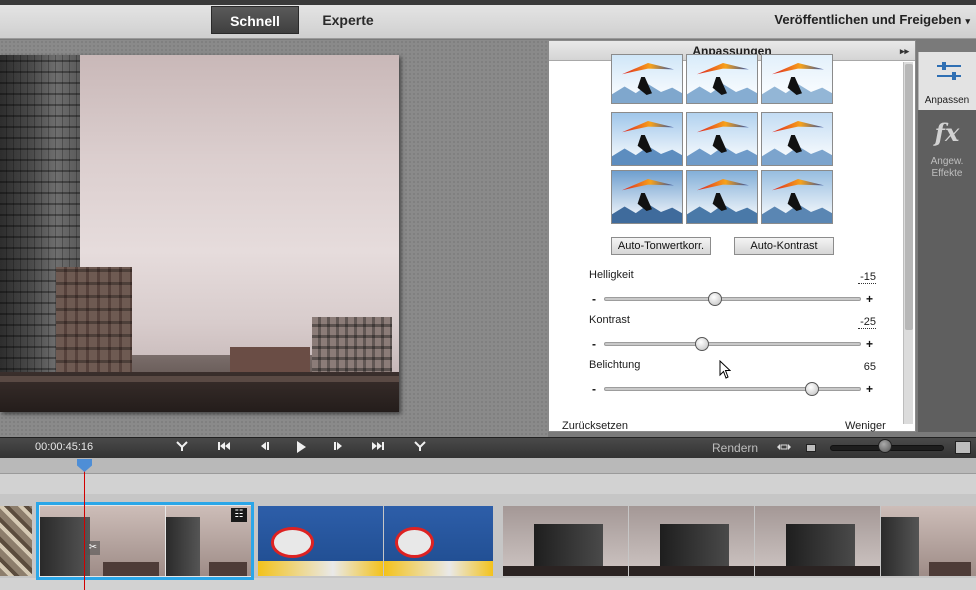 Image resolution: width=976 pixels, height=590 pixels. I want to click on kontrast-slider, so click(732, 344).